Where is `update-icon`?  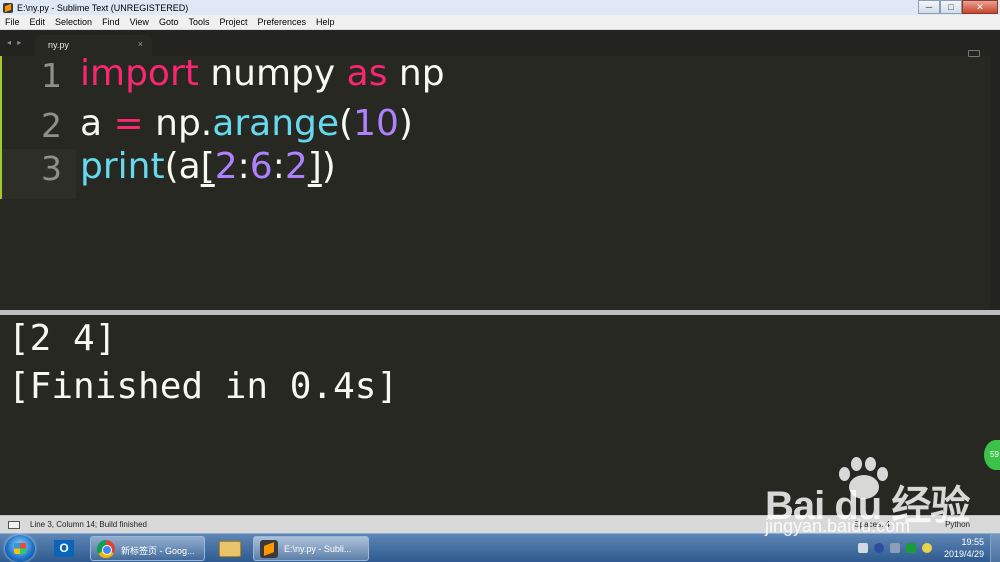
update-icon is located at coordinates (927, 548).